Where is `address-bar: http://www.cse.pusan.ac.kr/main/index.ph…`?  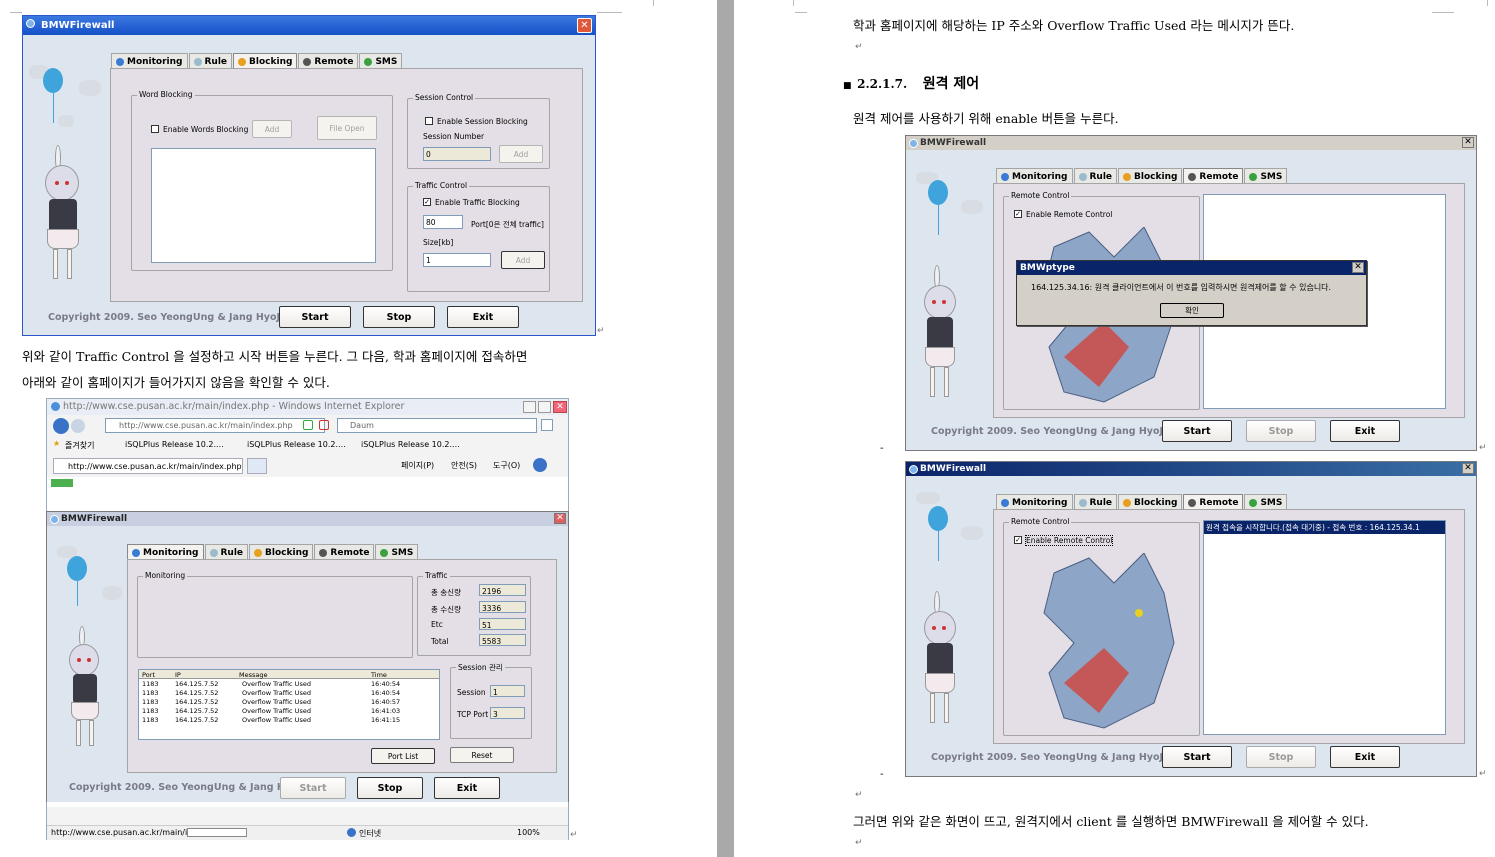
address-bar: http://www.cse.pusan.ac.kr/main/index.ph… is located at coordinates (215, 425).